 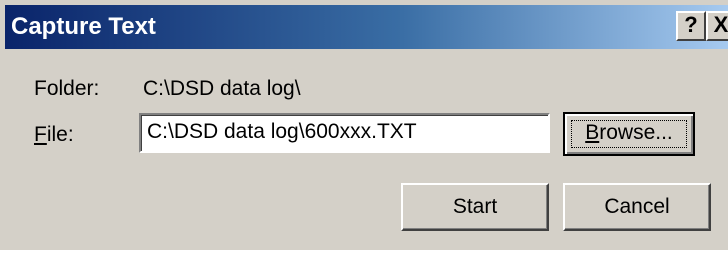 I want to click on help-button: ?, so click(x=691, y=26).